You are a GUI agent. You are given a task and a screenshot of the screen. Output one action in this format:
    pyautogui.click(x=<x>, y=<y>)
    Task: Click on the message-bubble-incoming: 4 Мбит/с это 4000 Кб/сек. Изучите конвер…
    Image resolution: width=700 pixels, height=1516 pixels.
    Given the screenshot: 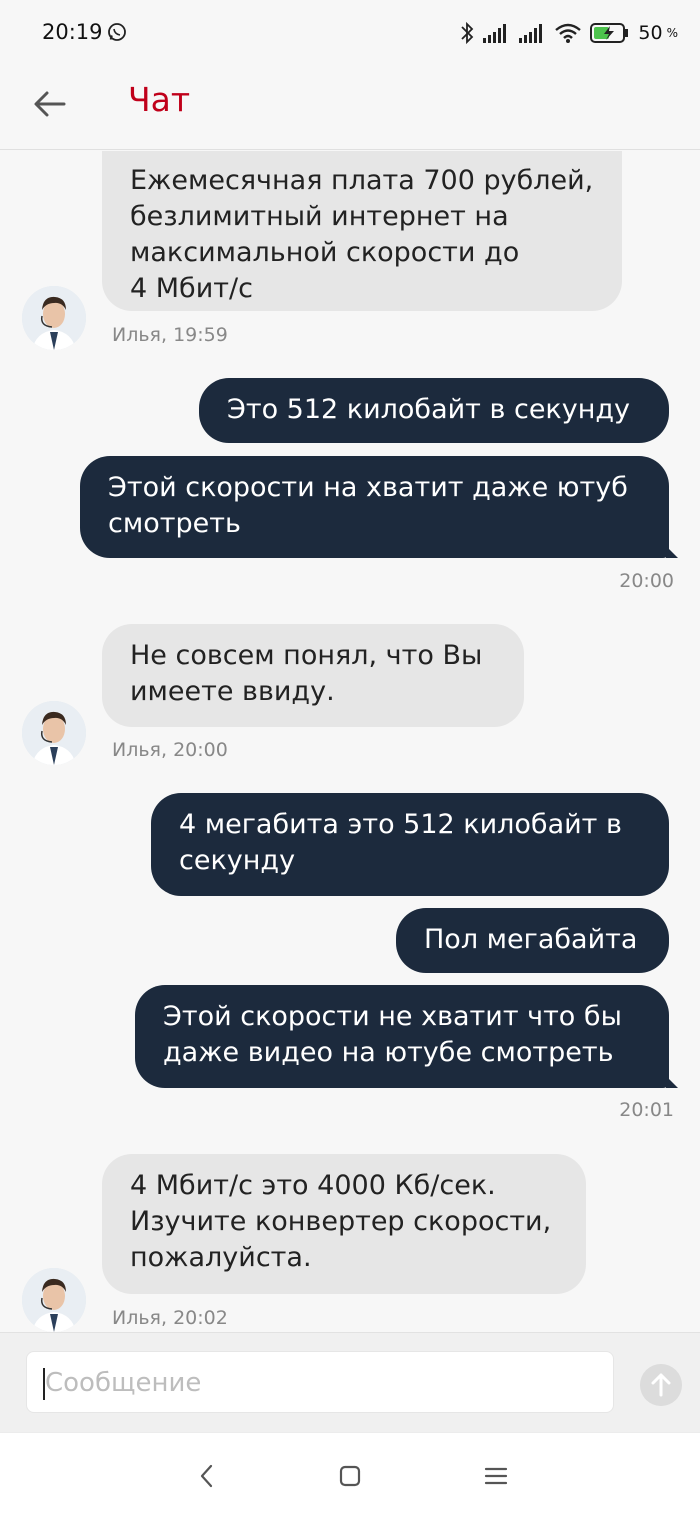 What is the action you would take?
    pyautogui.click(x=344, y=1224)
    